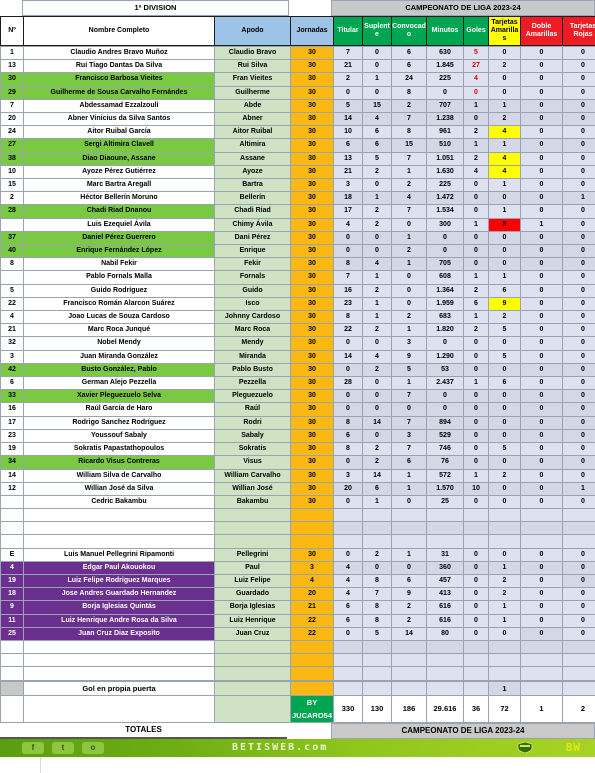 This screenshot has height=773, width=595. I want to click on row-number: 20, so click(12, 119).